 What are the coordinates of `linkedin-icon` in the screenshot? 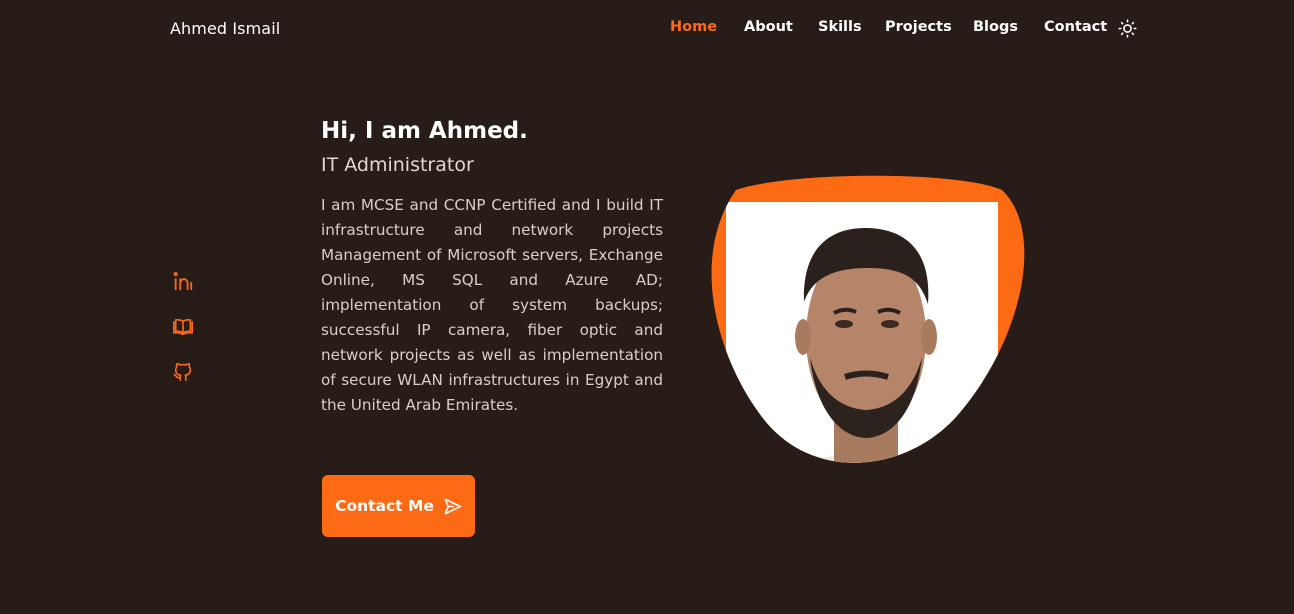 It's located at (183, 281).